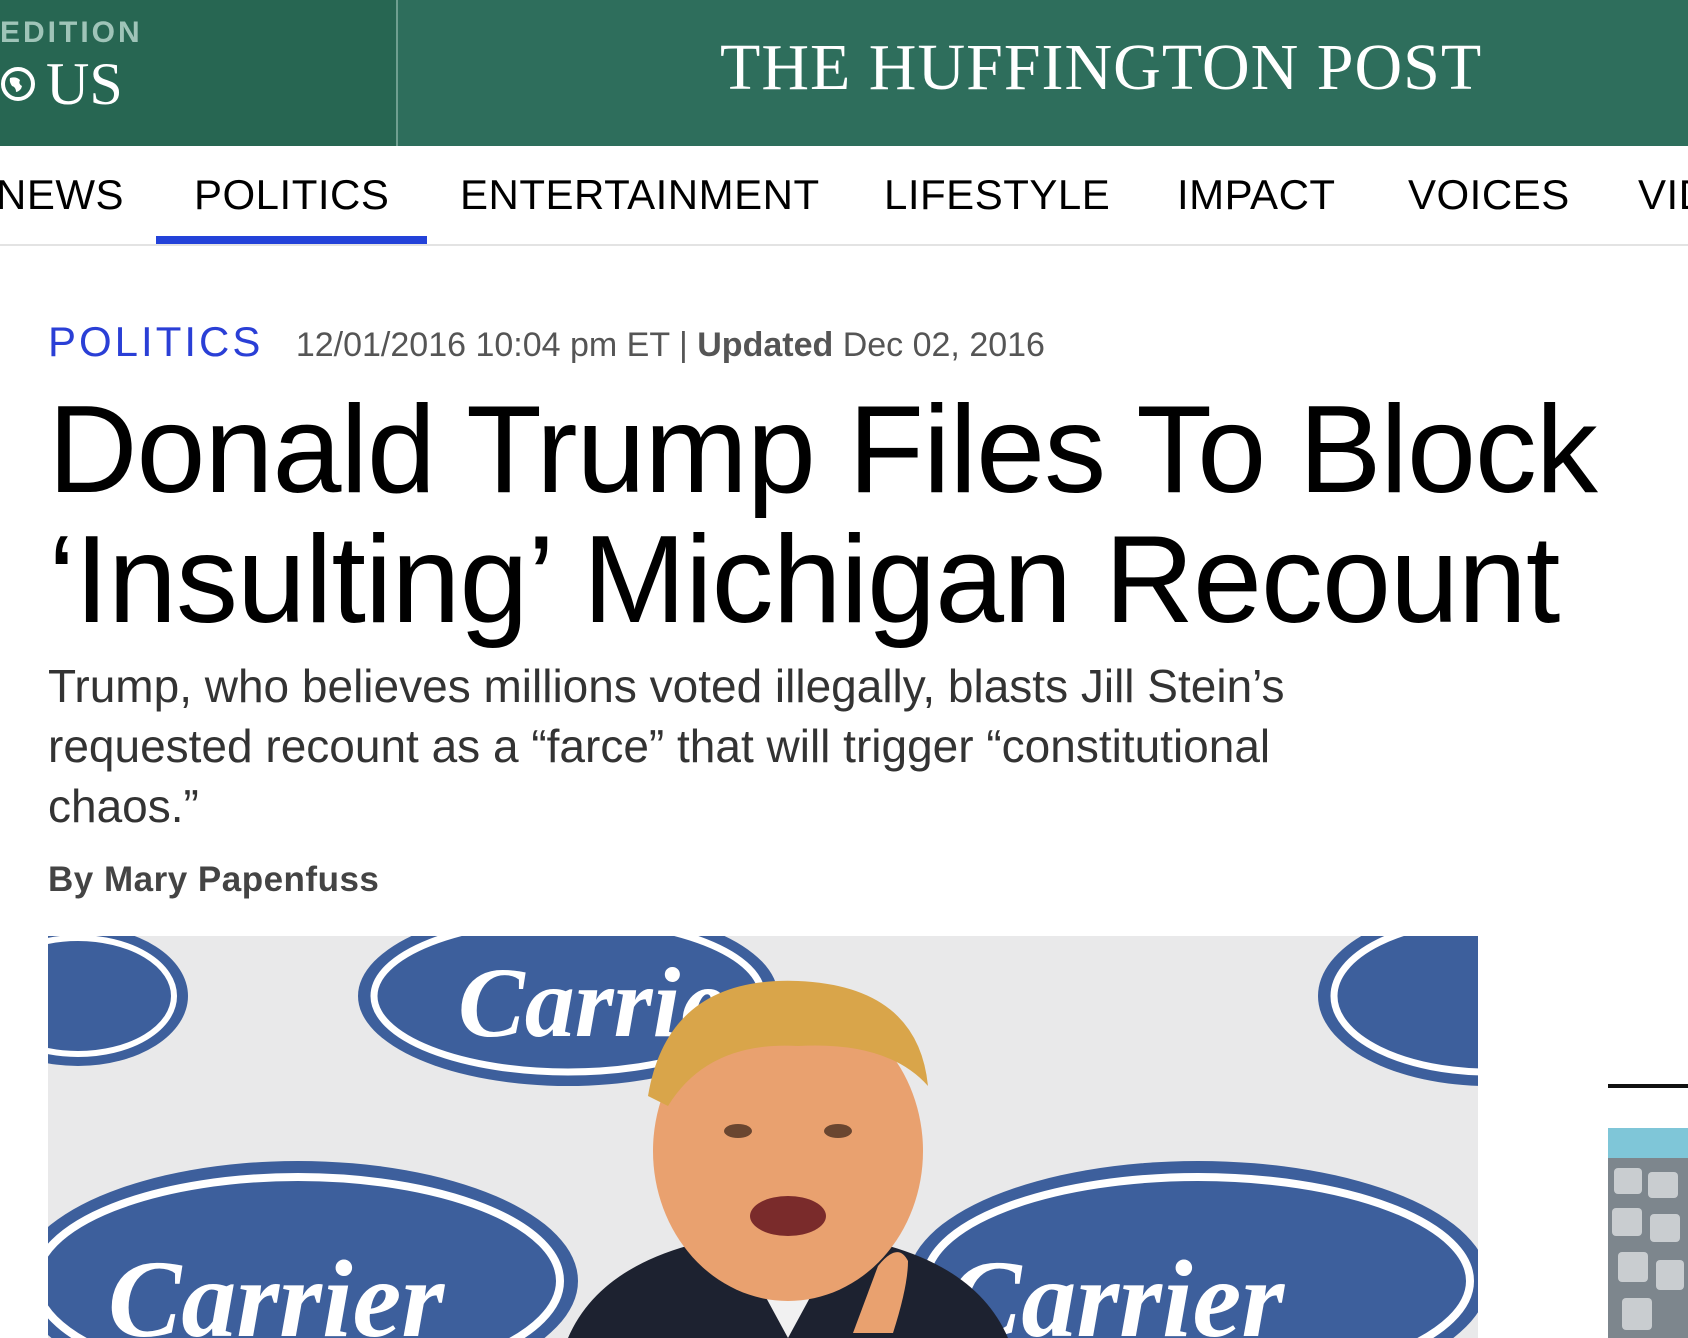 This screenshot has height=1338, width=1688. Describe the element at coordinates (1663, 209) in the screenshot. I see `nav-item-video: VID` at that location.